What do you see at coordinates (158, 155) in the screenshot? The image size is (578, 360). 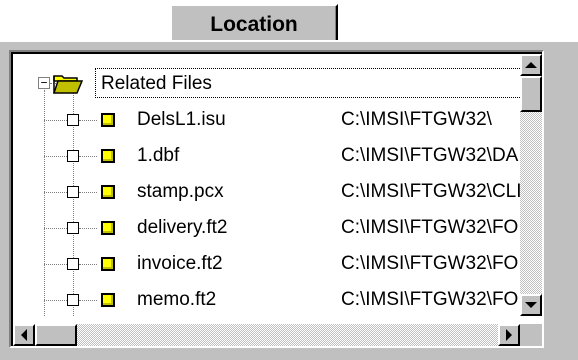 I see `file-name: 1.dbf` at bounding box center [158, 155].